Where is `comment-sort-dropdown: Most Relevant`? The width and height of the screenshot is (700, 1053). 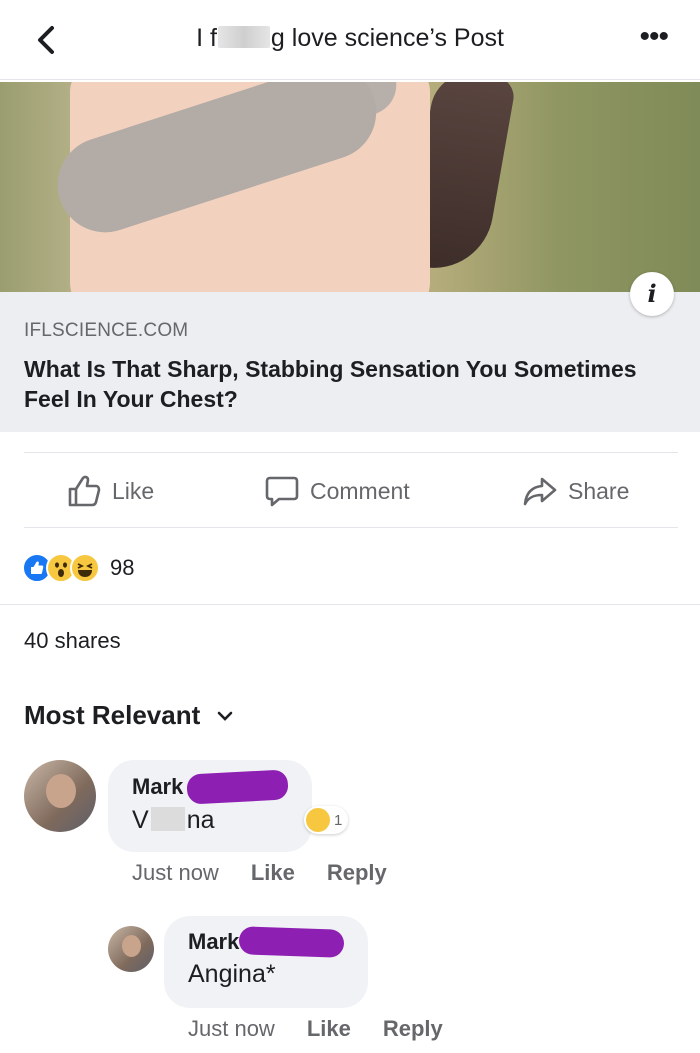
comment-sort-dropdown: Most Relevant is located at coordinates (129, 715).